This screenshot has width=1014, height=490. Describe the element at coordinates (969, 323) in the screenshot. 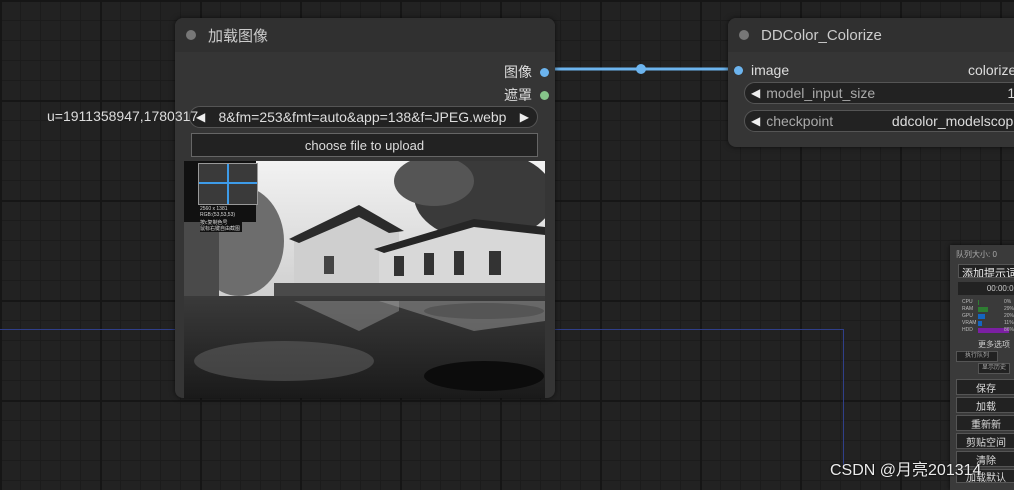

I see `stat-label: VRAM` at that location.